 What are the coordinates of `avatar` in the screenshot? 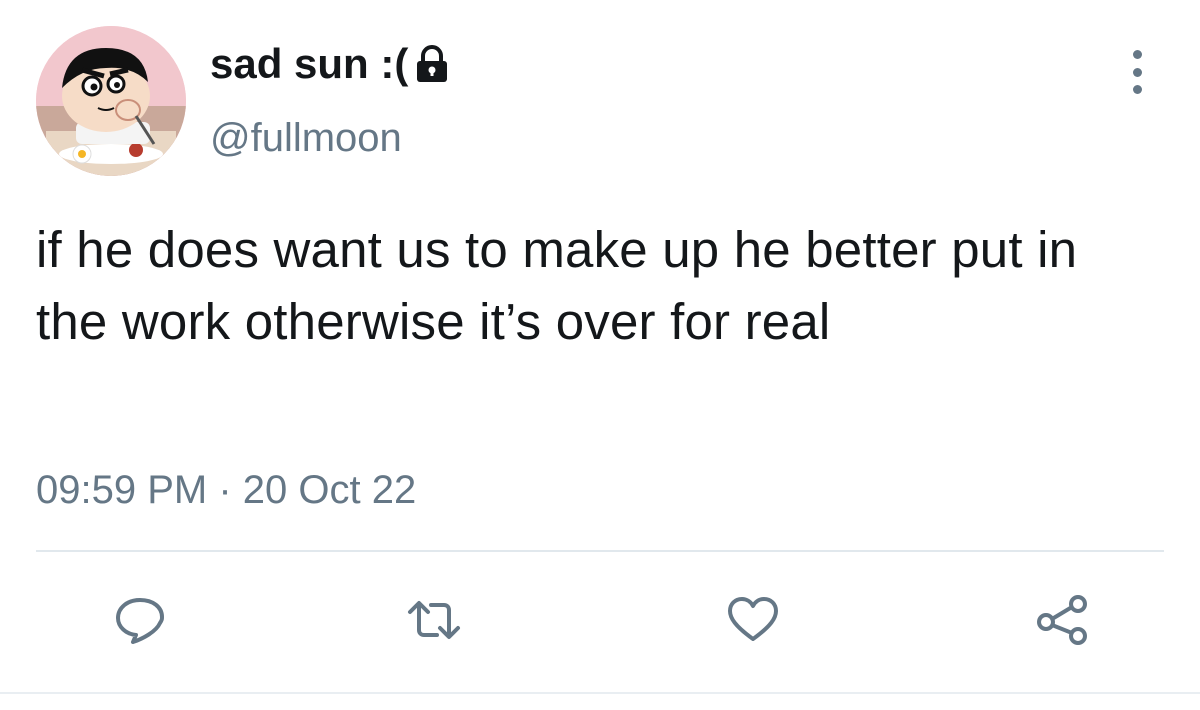 It's located at (111, 101).